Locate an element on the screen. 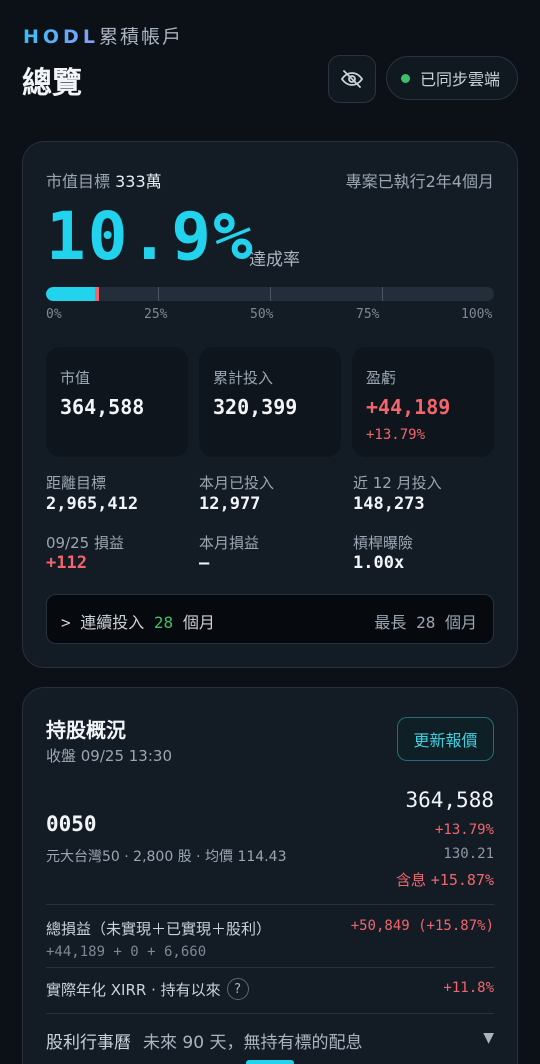 Image resolution: width=540 pixels, height=1064 pixels. achievement-percent: 10.9% is located at coordinates (150, 236).